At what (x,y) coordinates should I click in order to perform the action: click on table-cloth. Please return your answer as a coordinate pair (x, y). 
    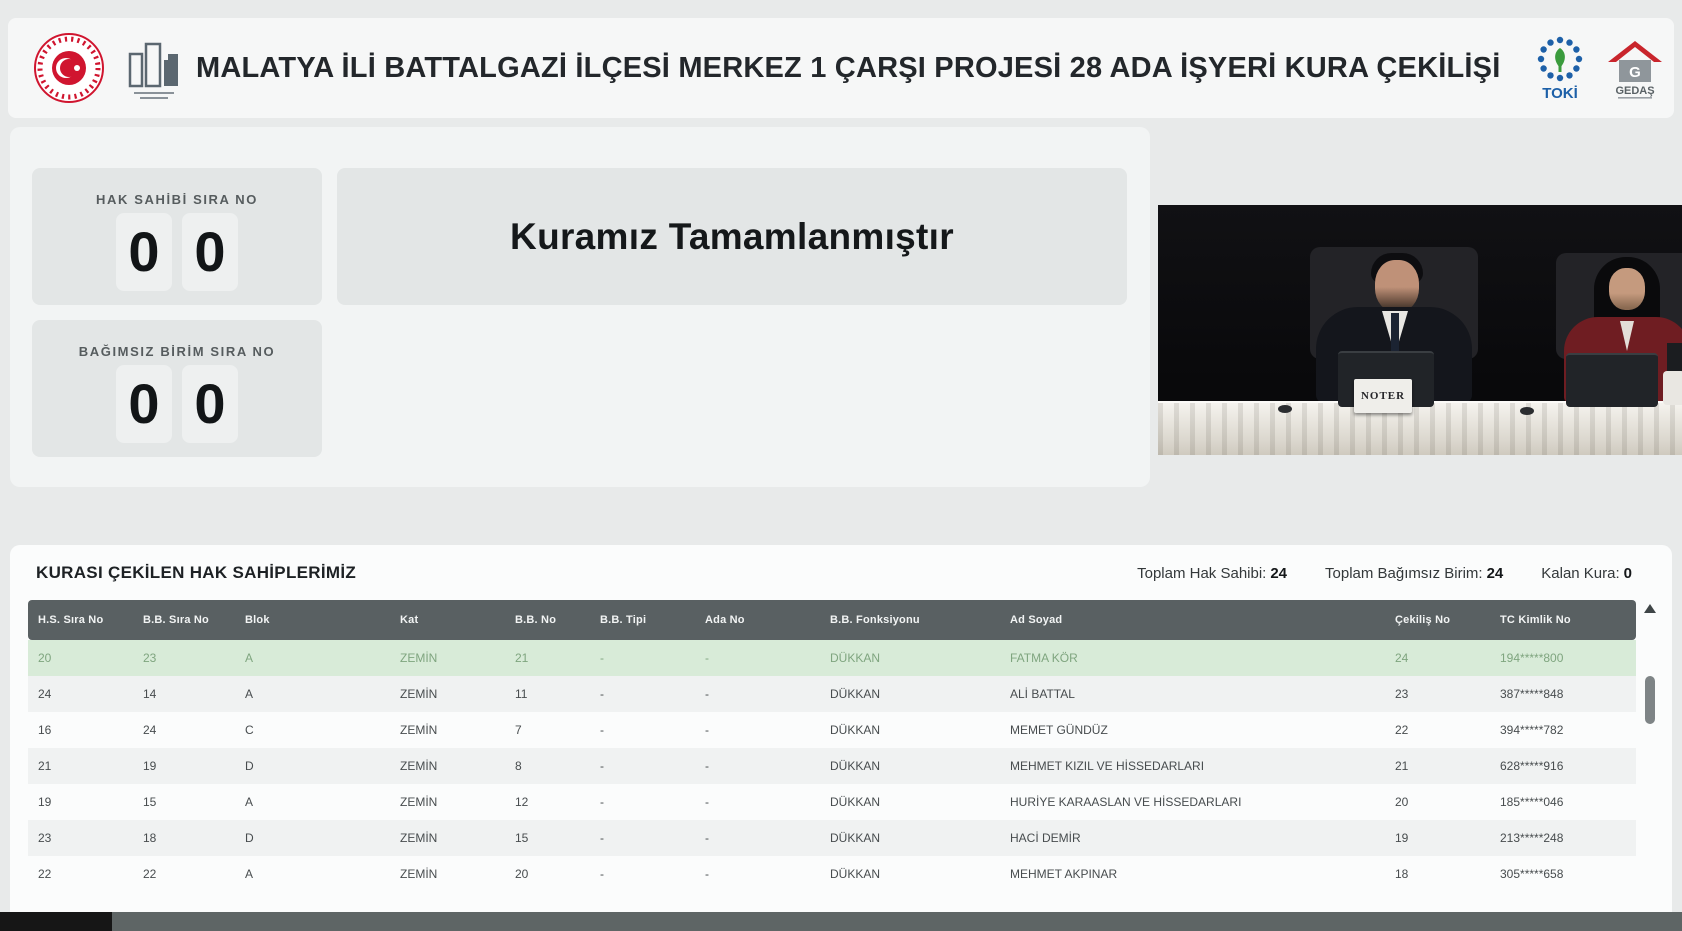
    Looking at the image, I should click on (1420, 428).